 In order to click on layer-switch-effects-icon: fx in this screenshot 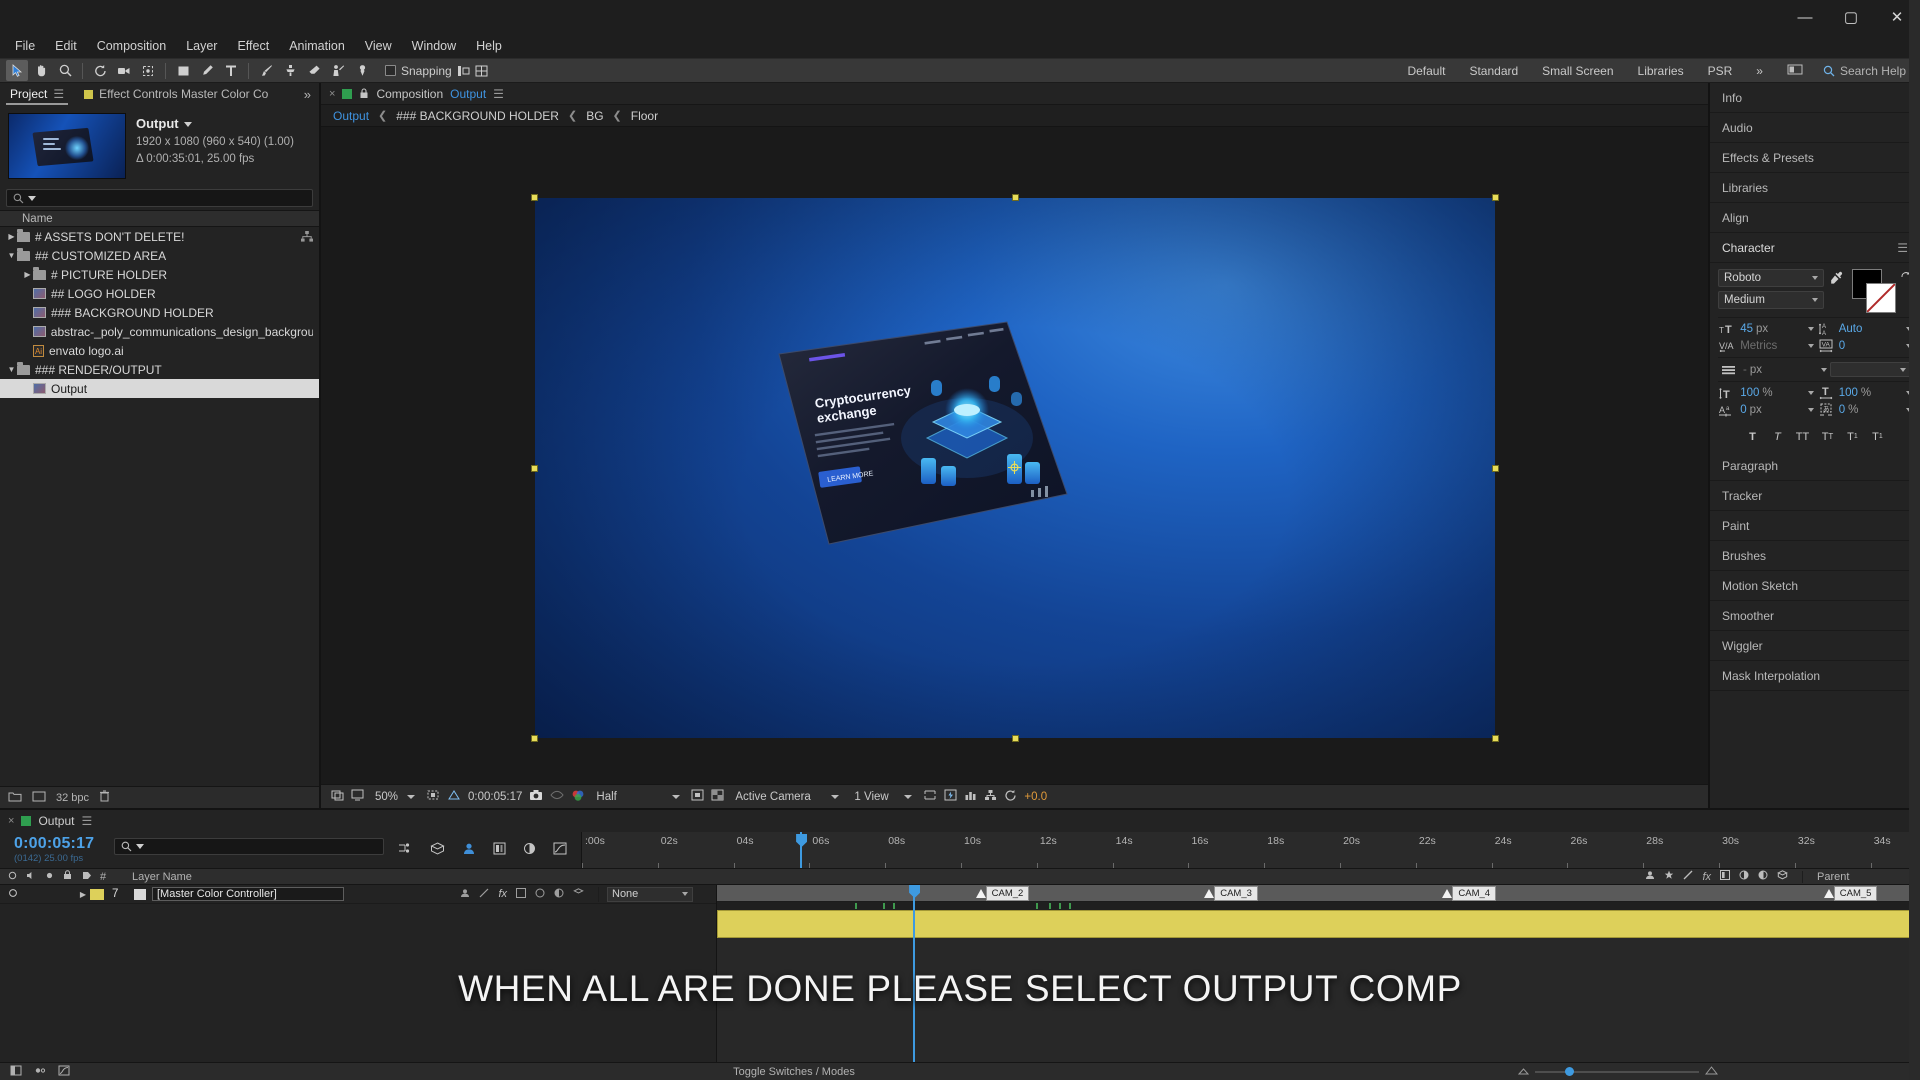, I will do `click(502, 894)`.